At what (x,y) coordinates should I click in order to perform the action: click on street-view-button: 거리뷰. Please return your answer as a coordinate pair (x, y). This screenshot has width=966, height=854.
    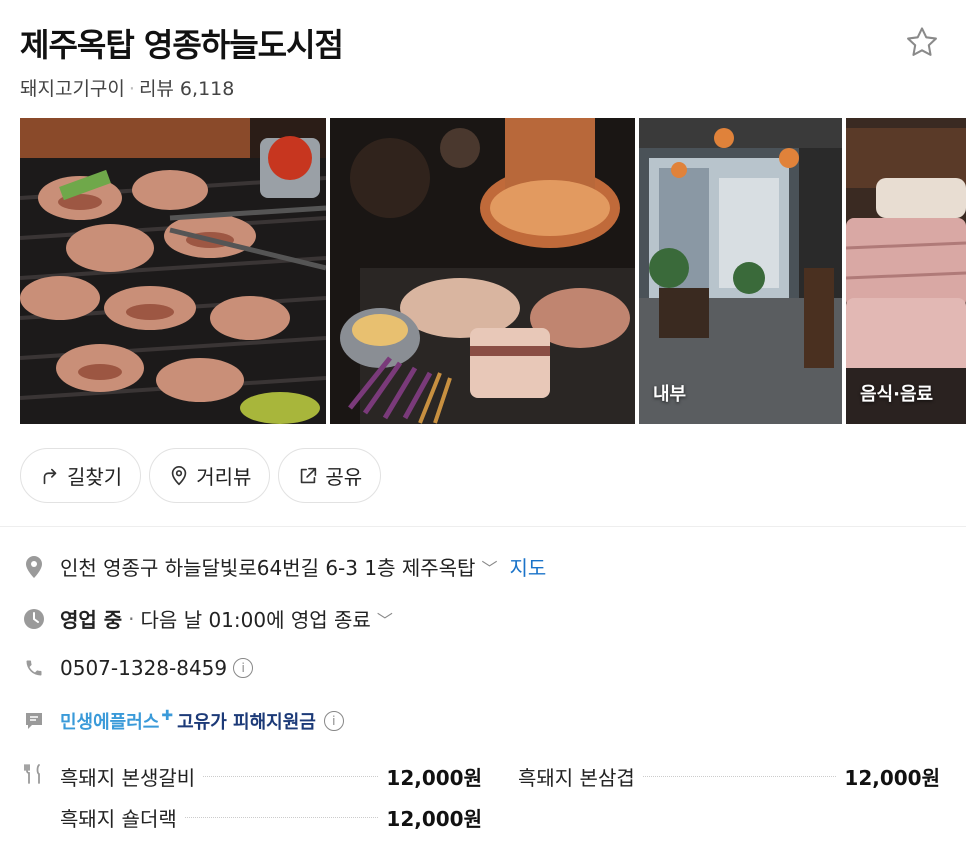
    Looking at the image, I should click on (210, 475).